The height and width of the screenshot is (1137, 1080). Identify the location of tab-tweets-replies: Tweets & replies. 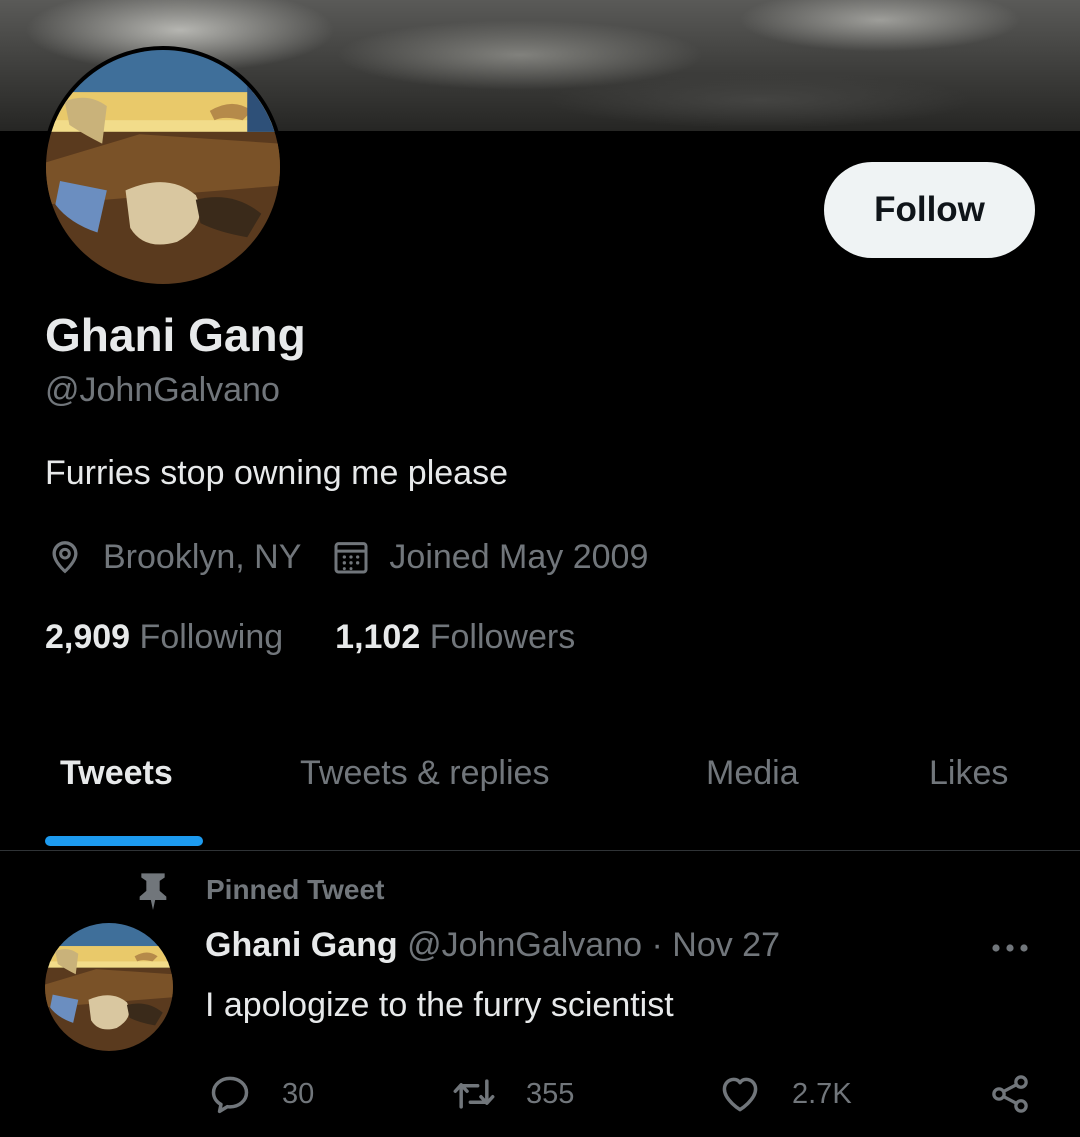
(424, 773).